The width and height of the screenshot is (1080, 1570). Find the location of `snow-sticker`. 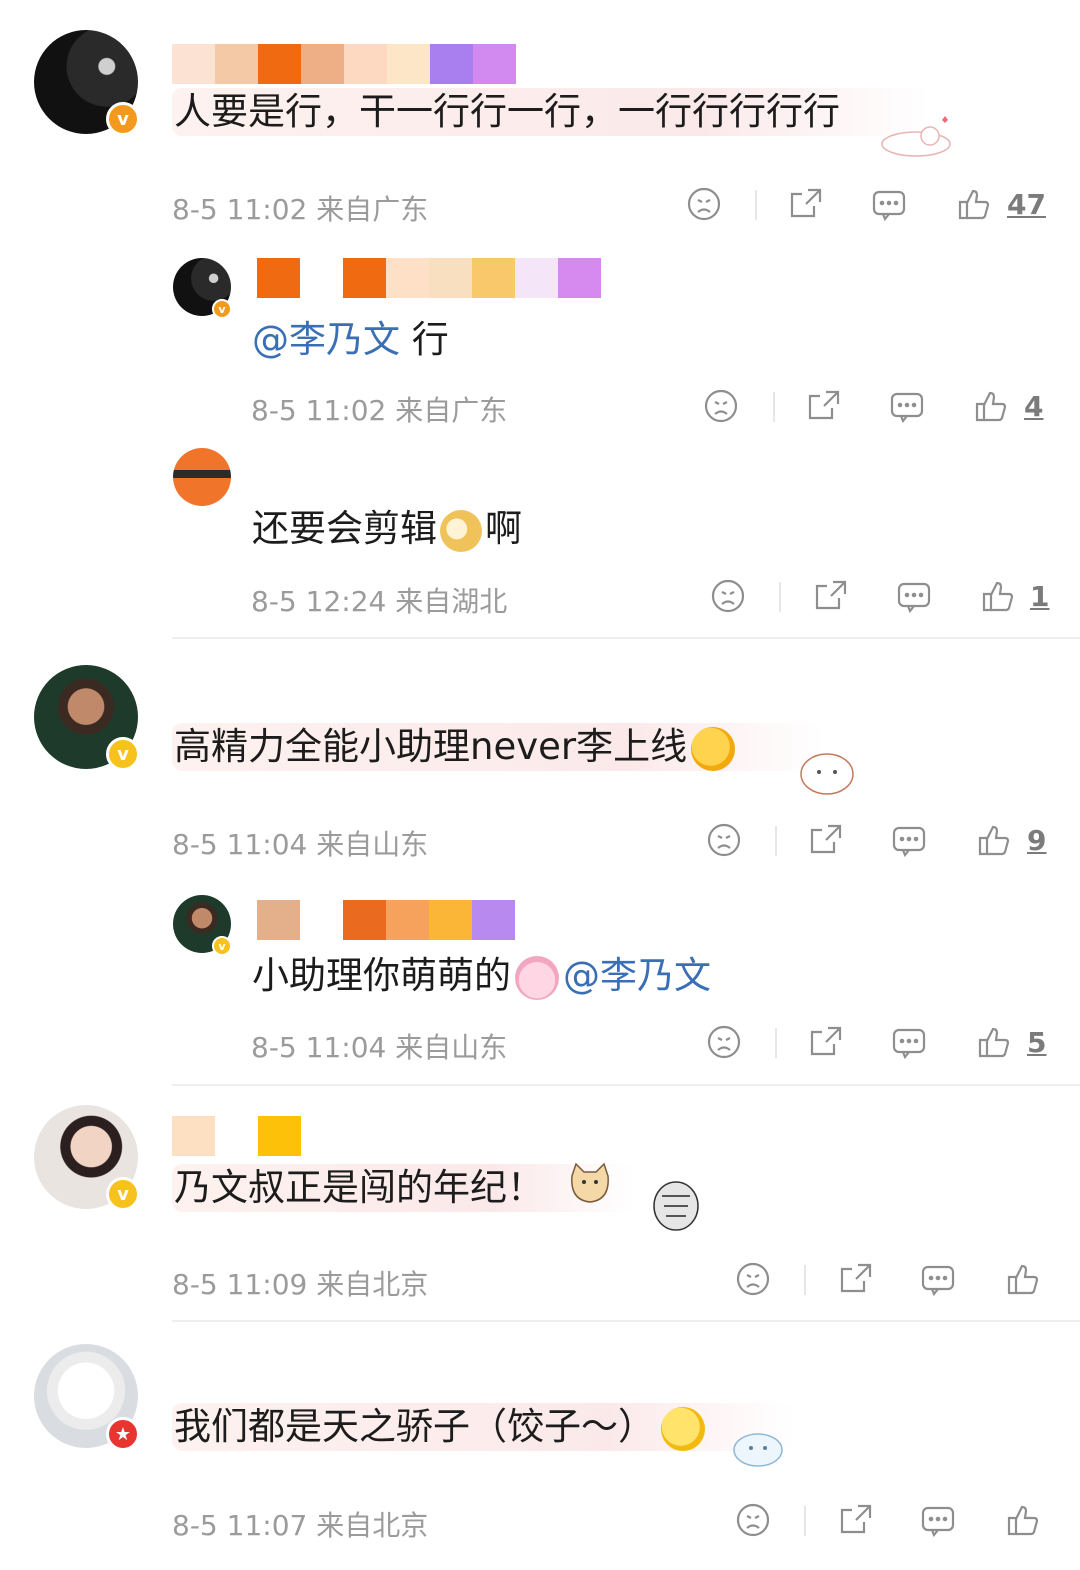

snow-sticker is located at coordinates (758, 1445).